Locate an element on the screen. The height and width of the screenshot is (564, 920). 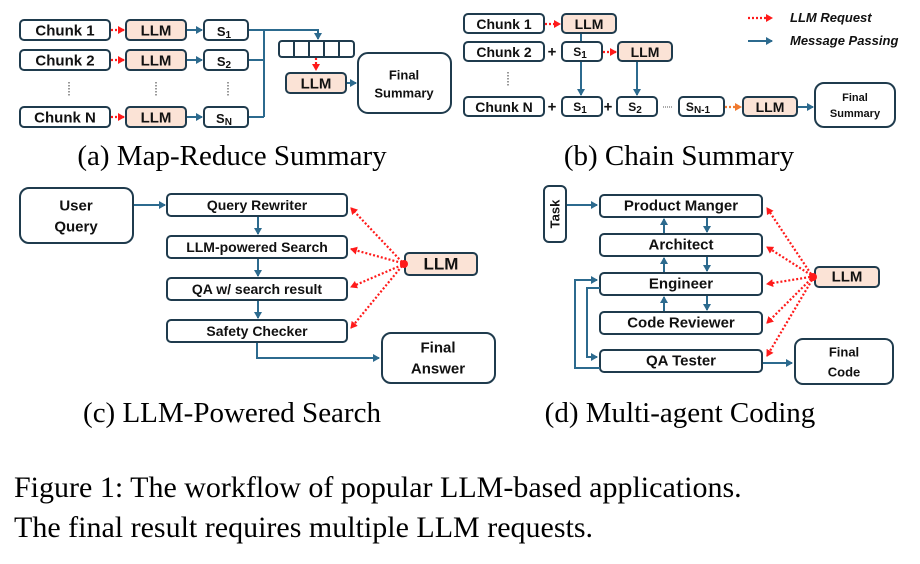
agent-box: QA Tester is located at coordinates (681, 361).